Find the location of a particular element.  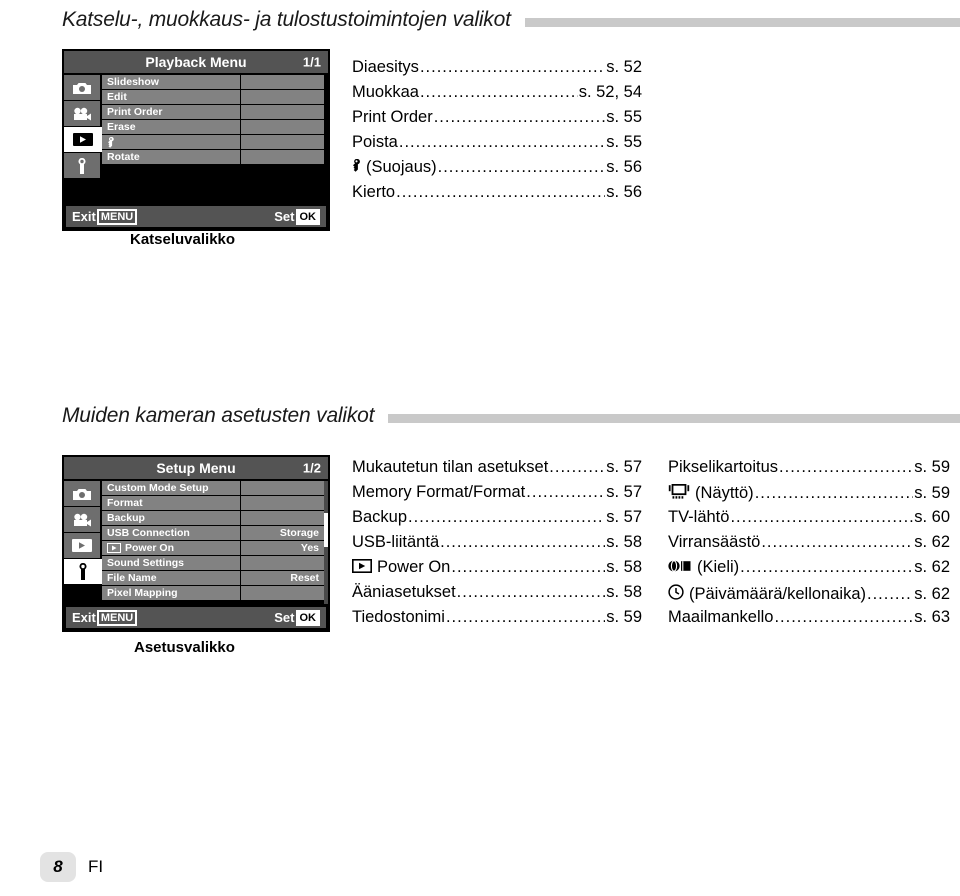

exit-label: Exit is located at coordinates (84, 617).